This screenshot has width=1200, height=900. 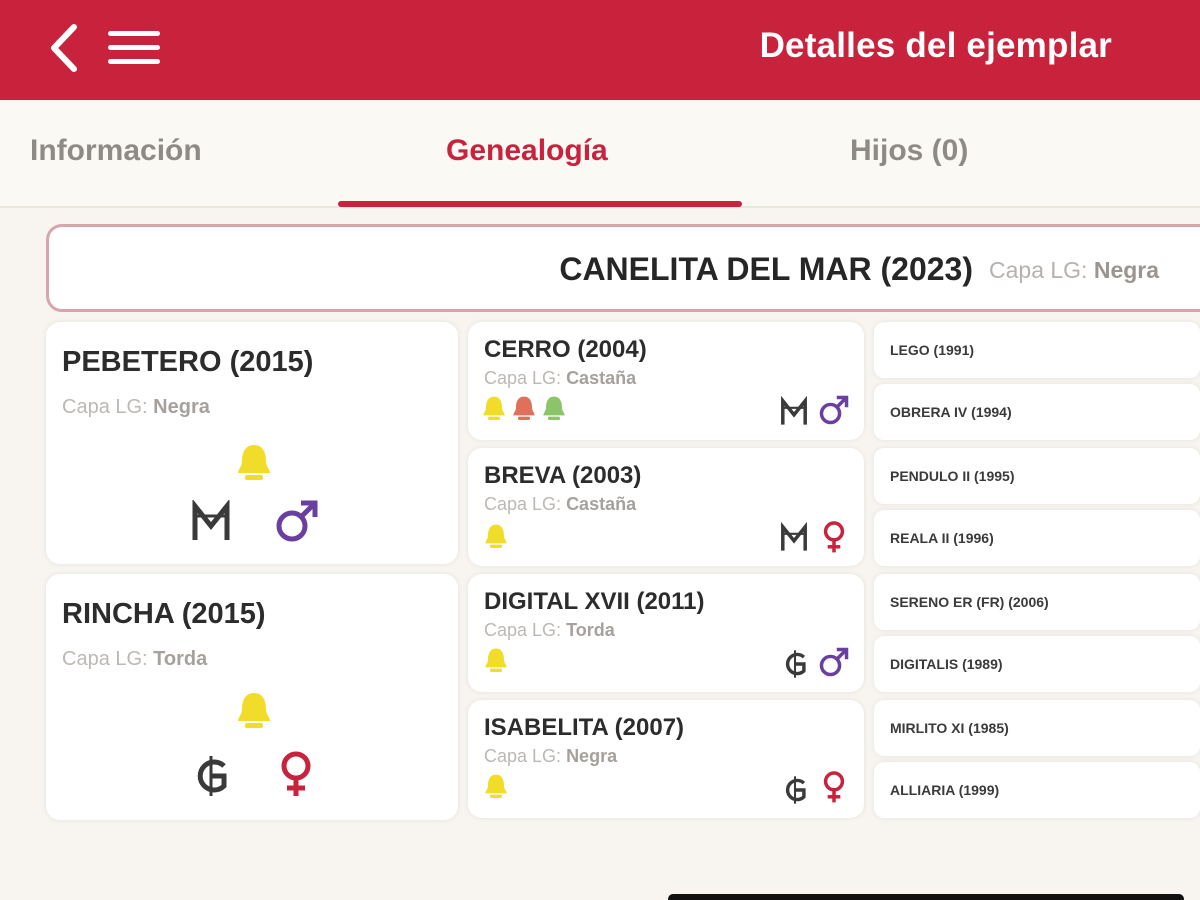 What do you see at coordinates (1037, 412) in the screenshot?
I see `great-grandparent-card: OBRERA IV (1994)` at bounding box center [1037, 412].